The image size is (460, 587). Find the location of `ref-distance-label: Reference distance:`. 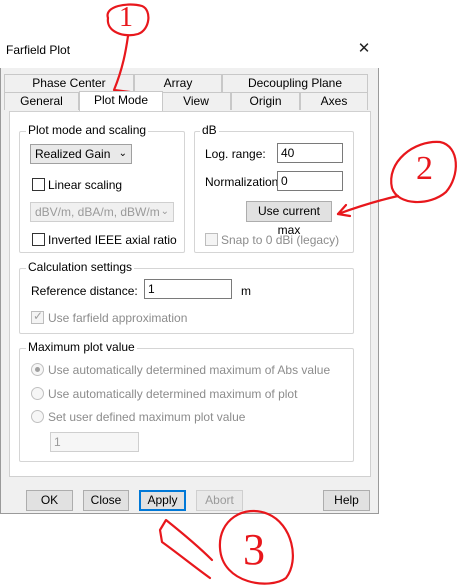

ref-distance-label: Reference distance: is located at coordinates (84, 291).